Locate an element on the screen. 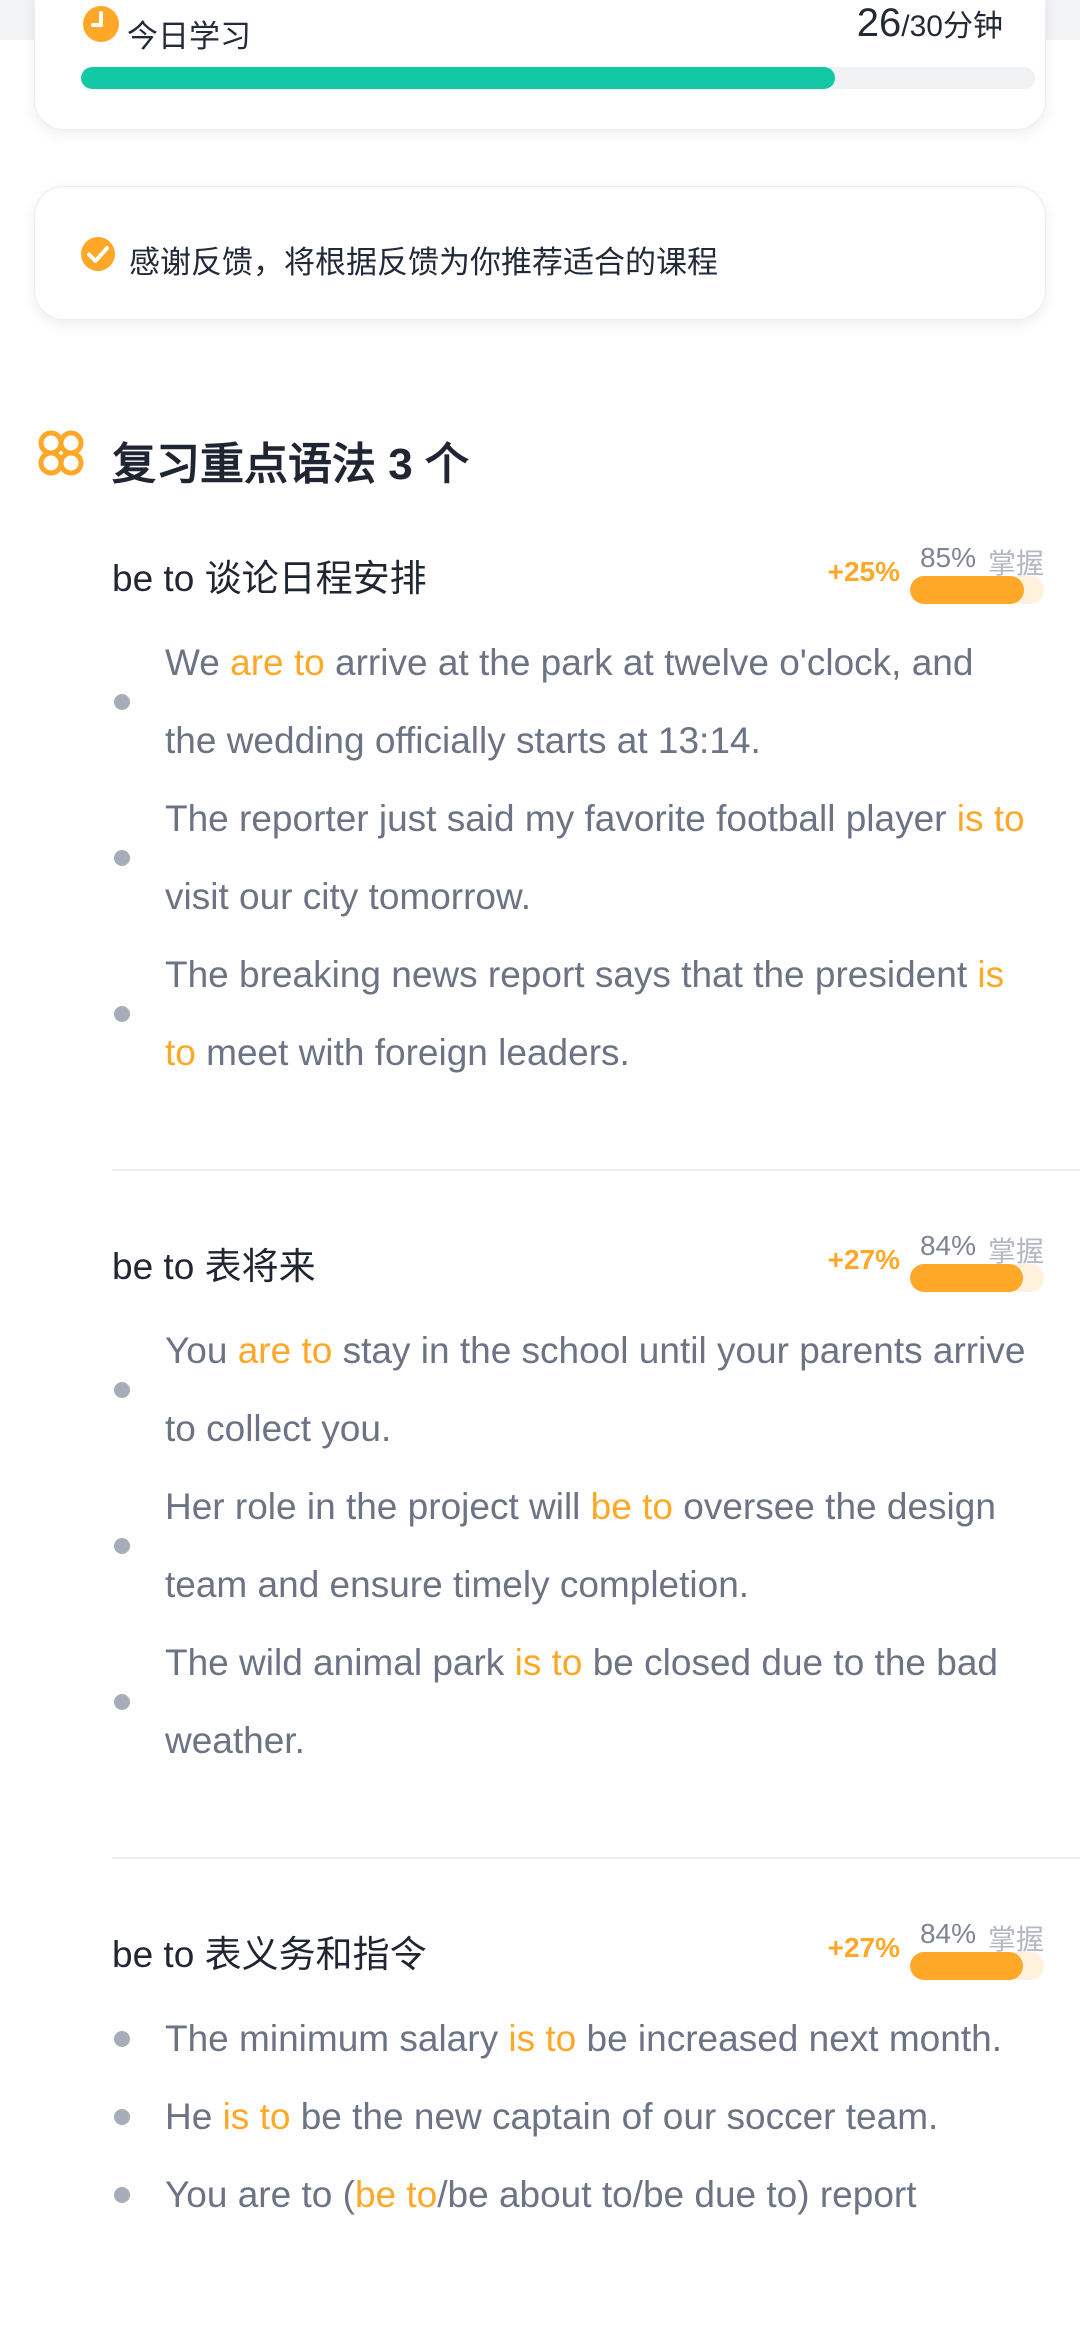  sentence-text: /be about to/be due to) report is located at coordinates (677, 2194).